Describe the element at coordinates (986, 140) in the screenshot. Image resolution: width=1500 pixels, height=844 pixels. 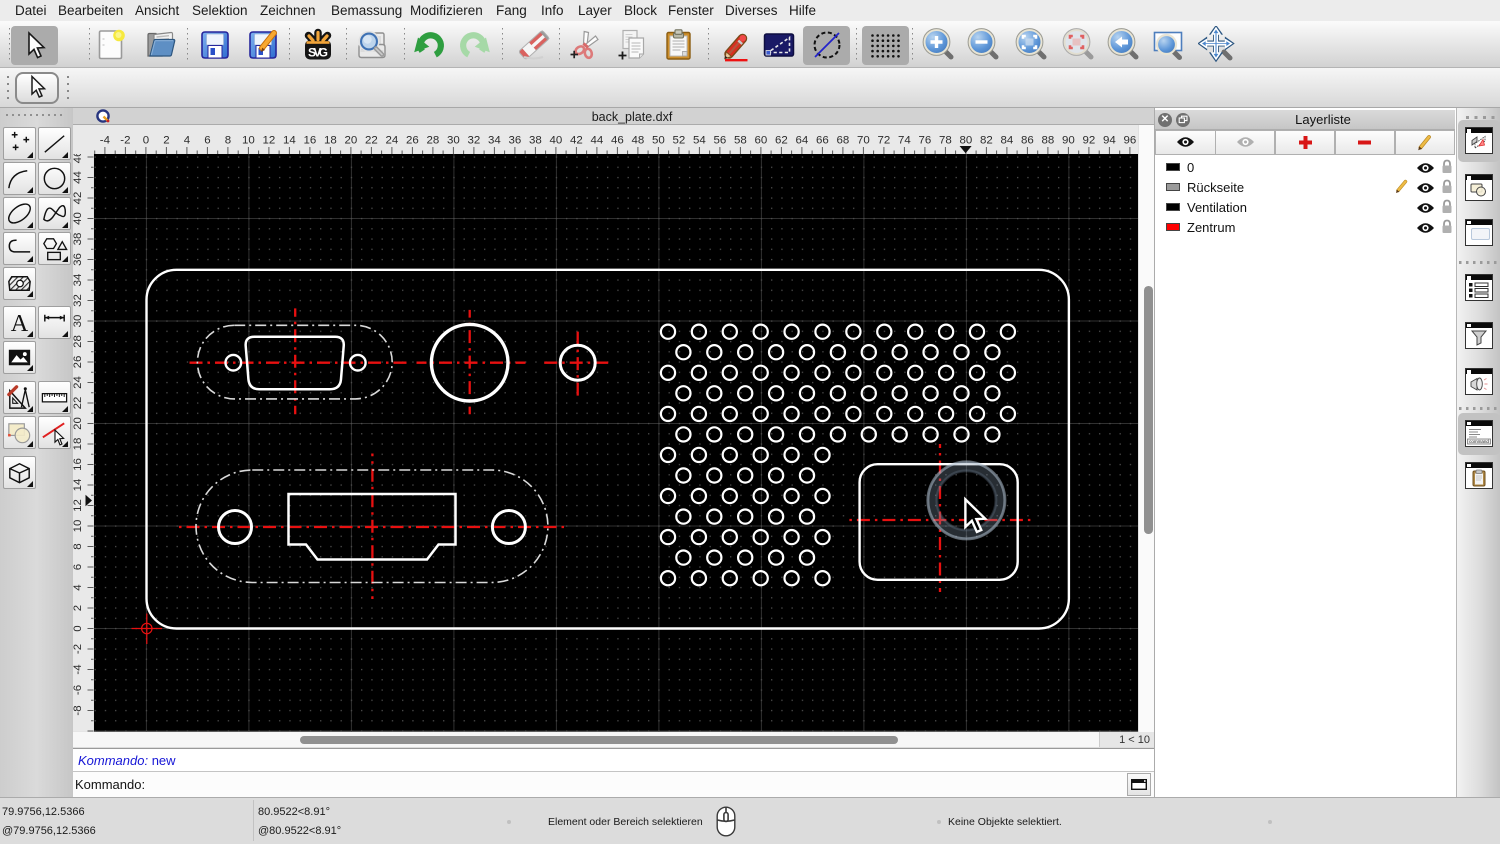
I see `svg-text: 82` at that location.